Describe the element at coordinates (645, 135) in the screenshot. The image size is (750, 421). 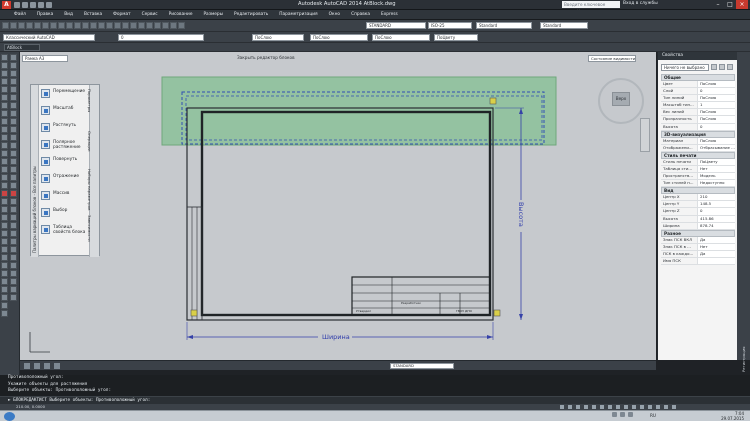
I see `navigation-bar` at that location.